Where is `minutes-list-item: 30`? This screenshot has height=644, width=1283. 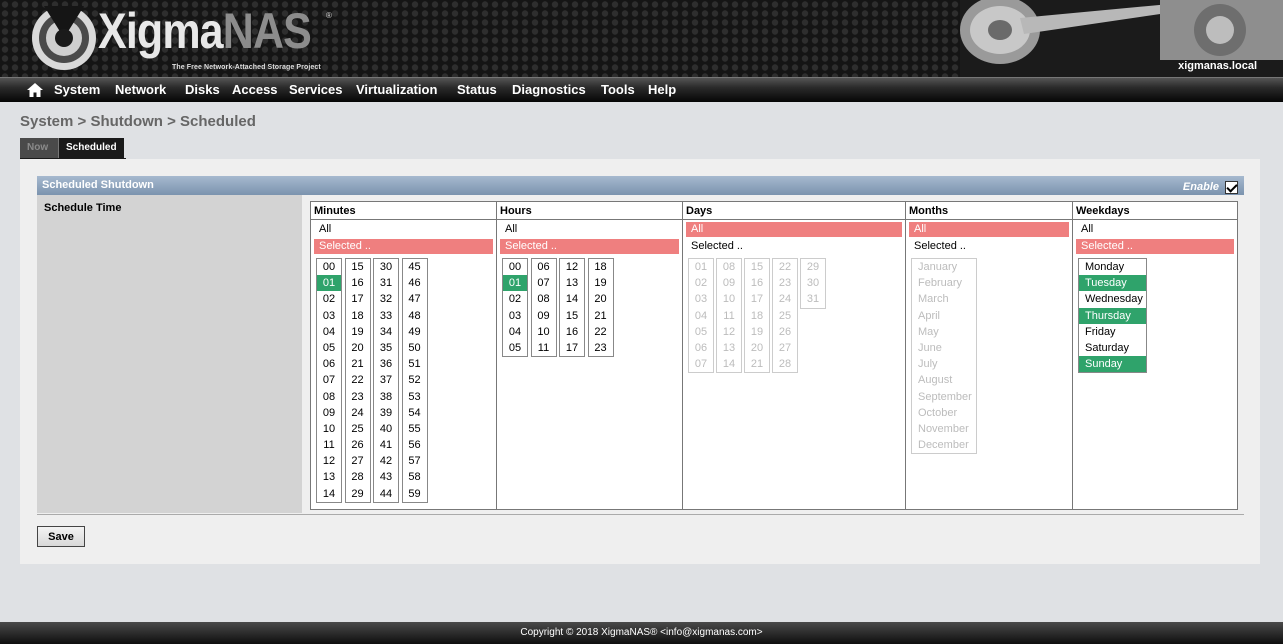
minutes-list-item: 30 is located at coordinates (386, 267).